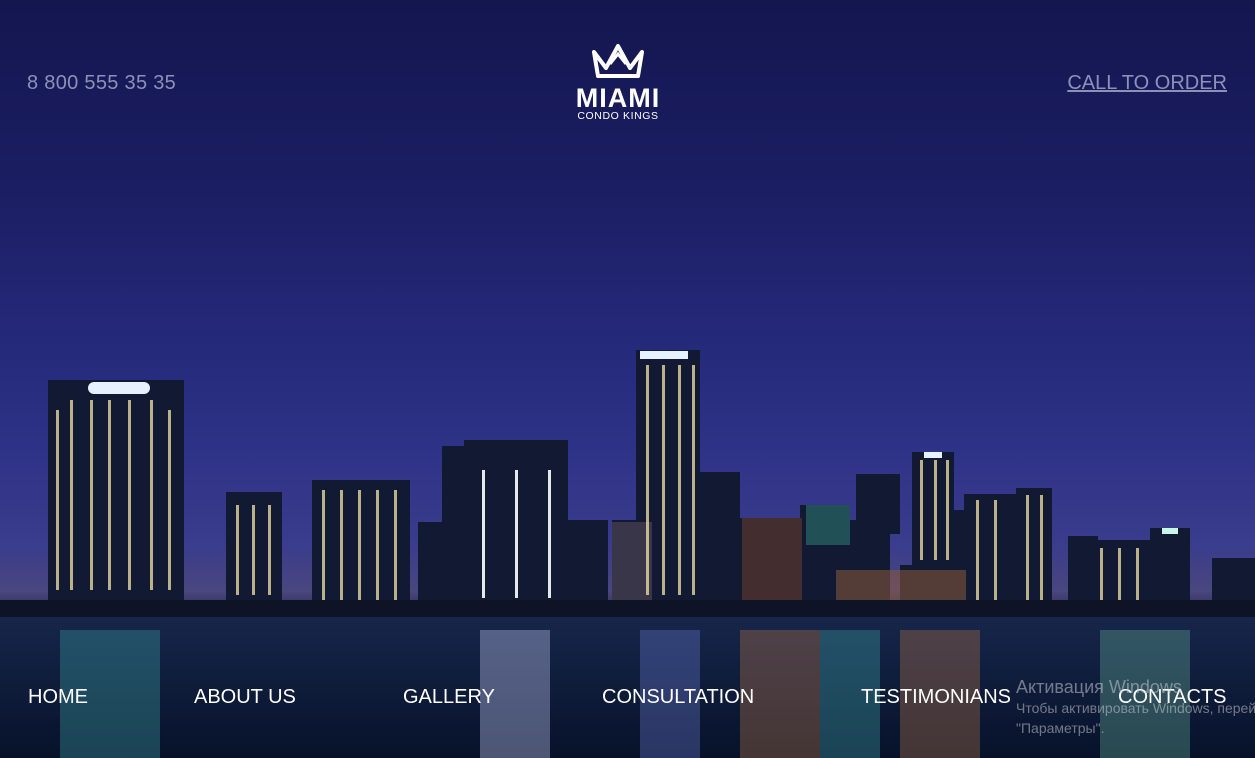  Describe the element at coordinates (678, 697) in the screenshot. I see `nav-item-consultation: CONSULTATION` at that location.